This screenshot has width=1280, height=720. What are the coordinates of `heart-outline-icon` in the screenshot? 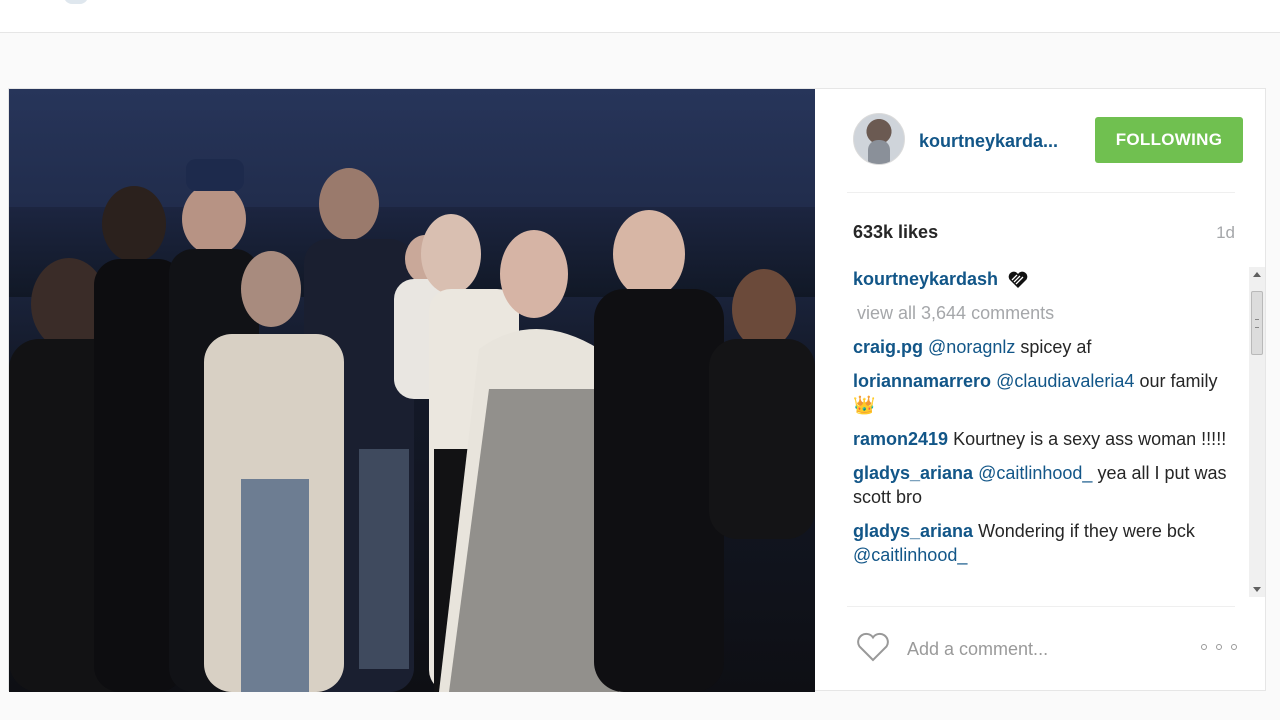 It's located at (873, 647).